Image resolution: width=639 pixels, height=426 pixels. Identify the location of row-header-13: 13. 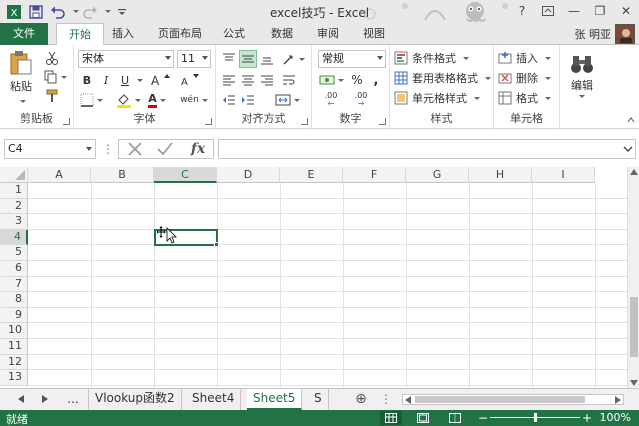
(14, 378).